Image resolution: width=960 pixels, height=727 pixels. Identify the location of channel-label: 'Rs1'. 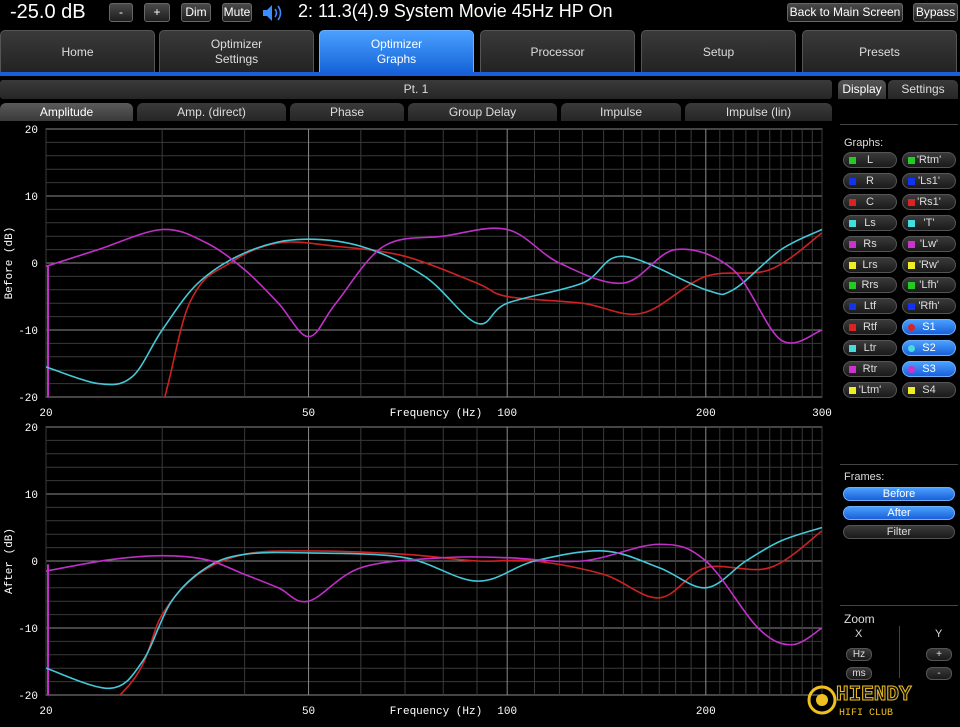
(929, 201).